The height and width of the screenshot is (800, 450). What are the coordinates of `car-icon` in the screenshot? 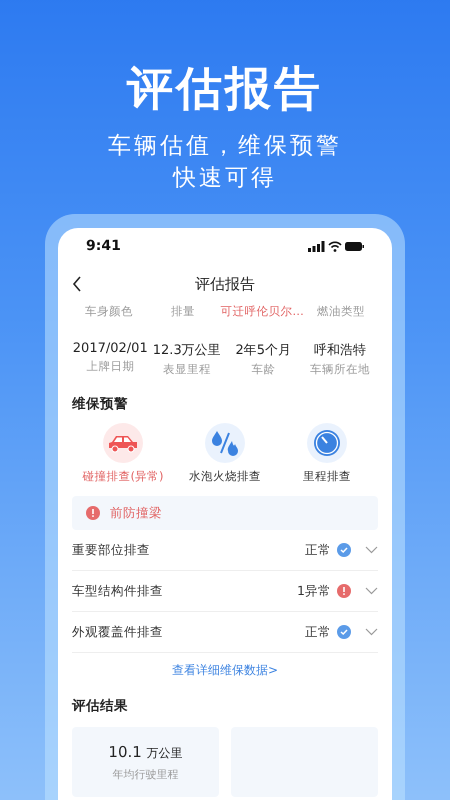 It's located at (123, 443).